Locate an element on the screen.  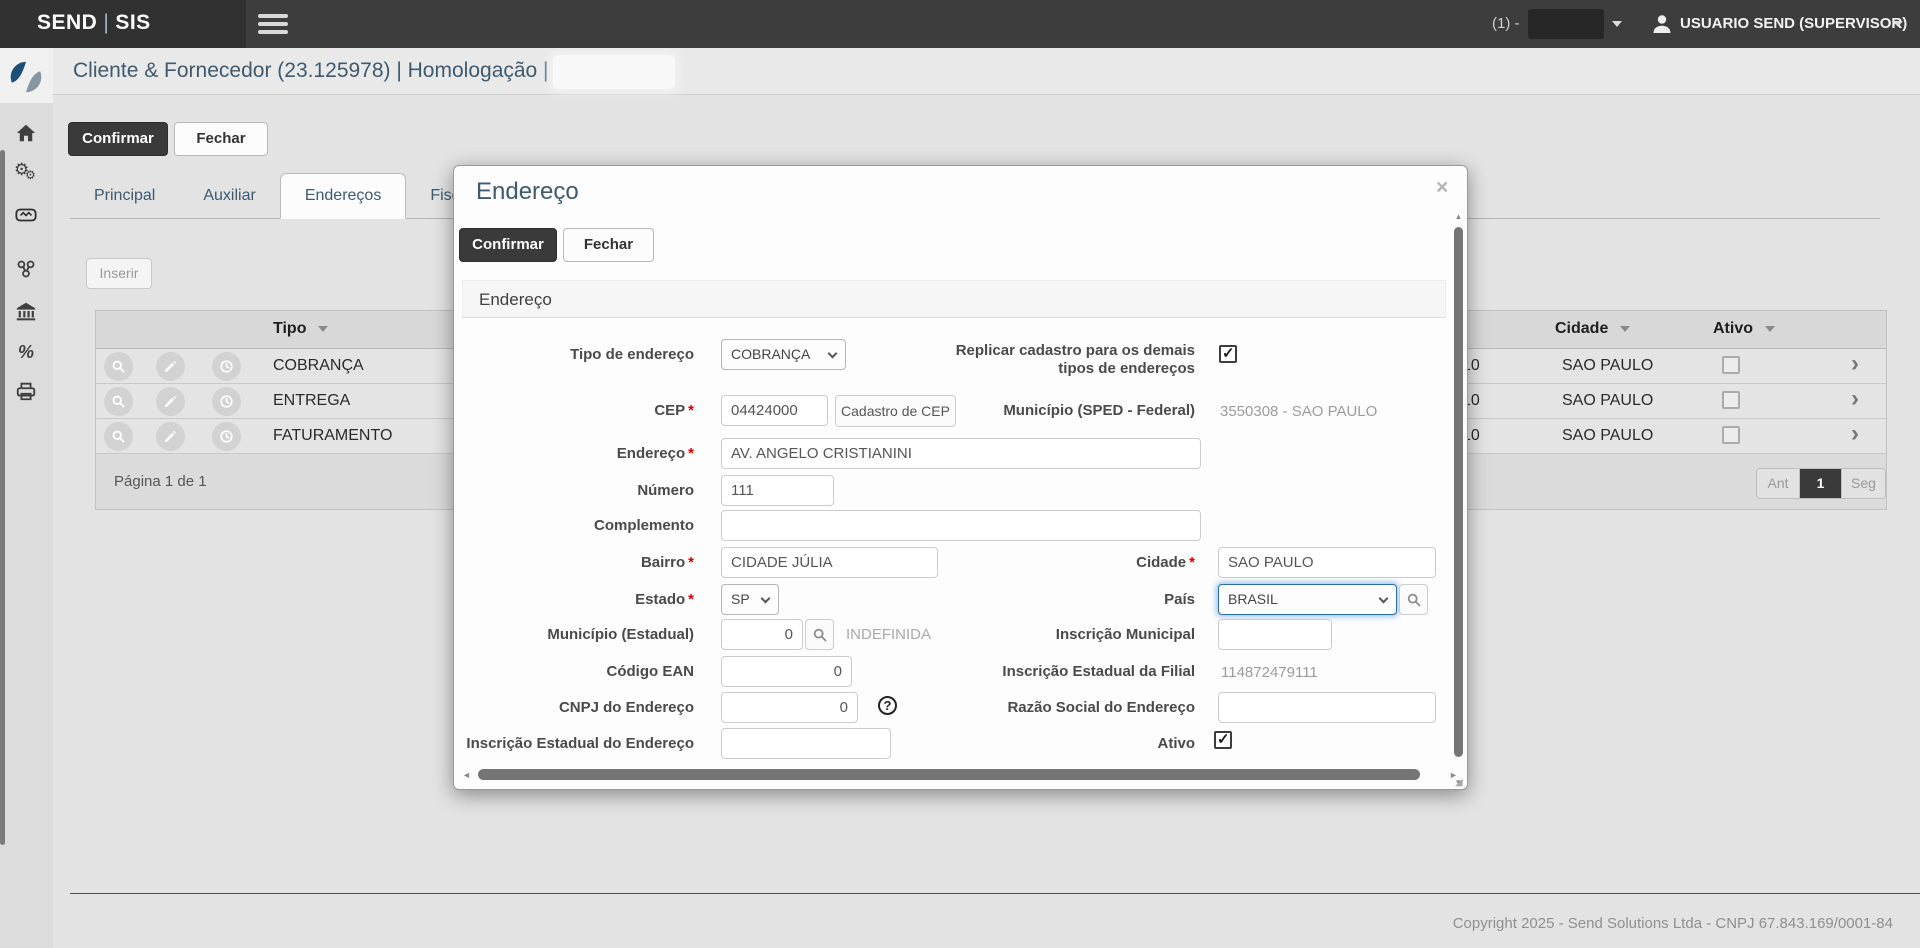
insert-button: Inserir is located at coordinates (119, 273).